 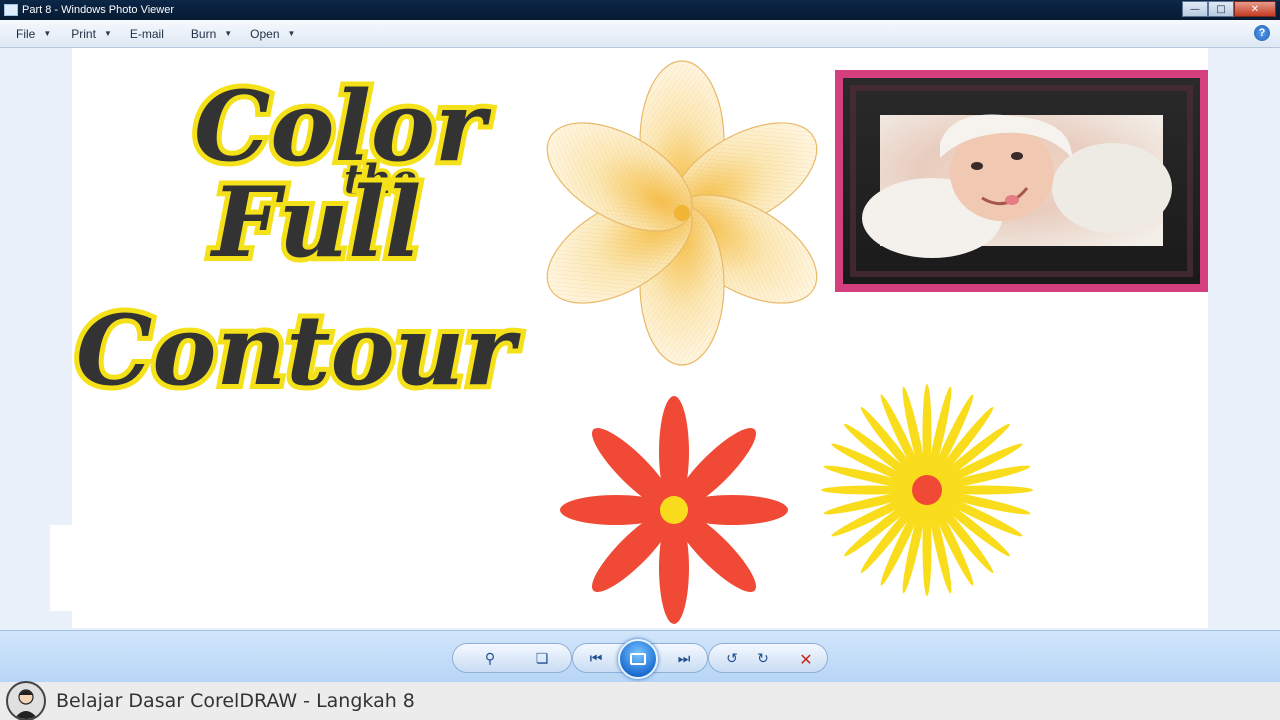 I want to click on yellow-flower, so click(x=927, y=490).